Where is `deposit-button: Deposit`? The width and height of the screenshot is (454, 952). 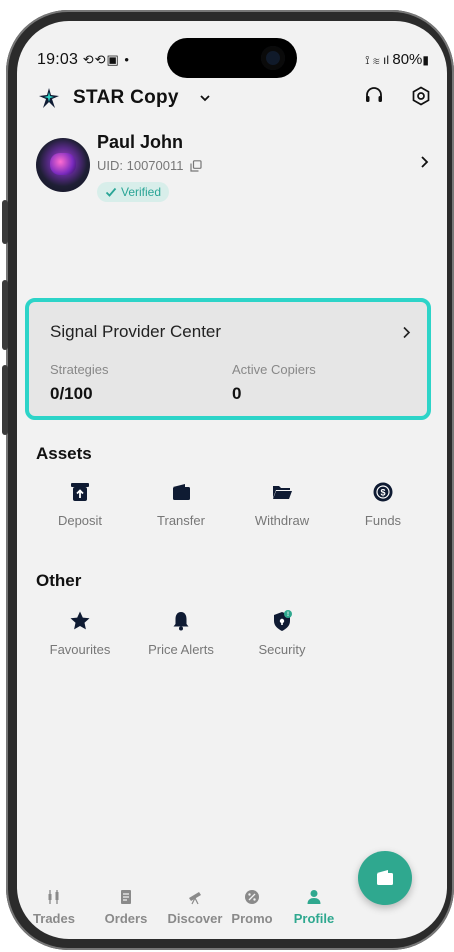
deposit-button: Deposit is located at coordinates (80, 504).